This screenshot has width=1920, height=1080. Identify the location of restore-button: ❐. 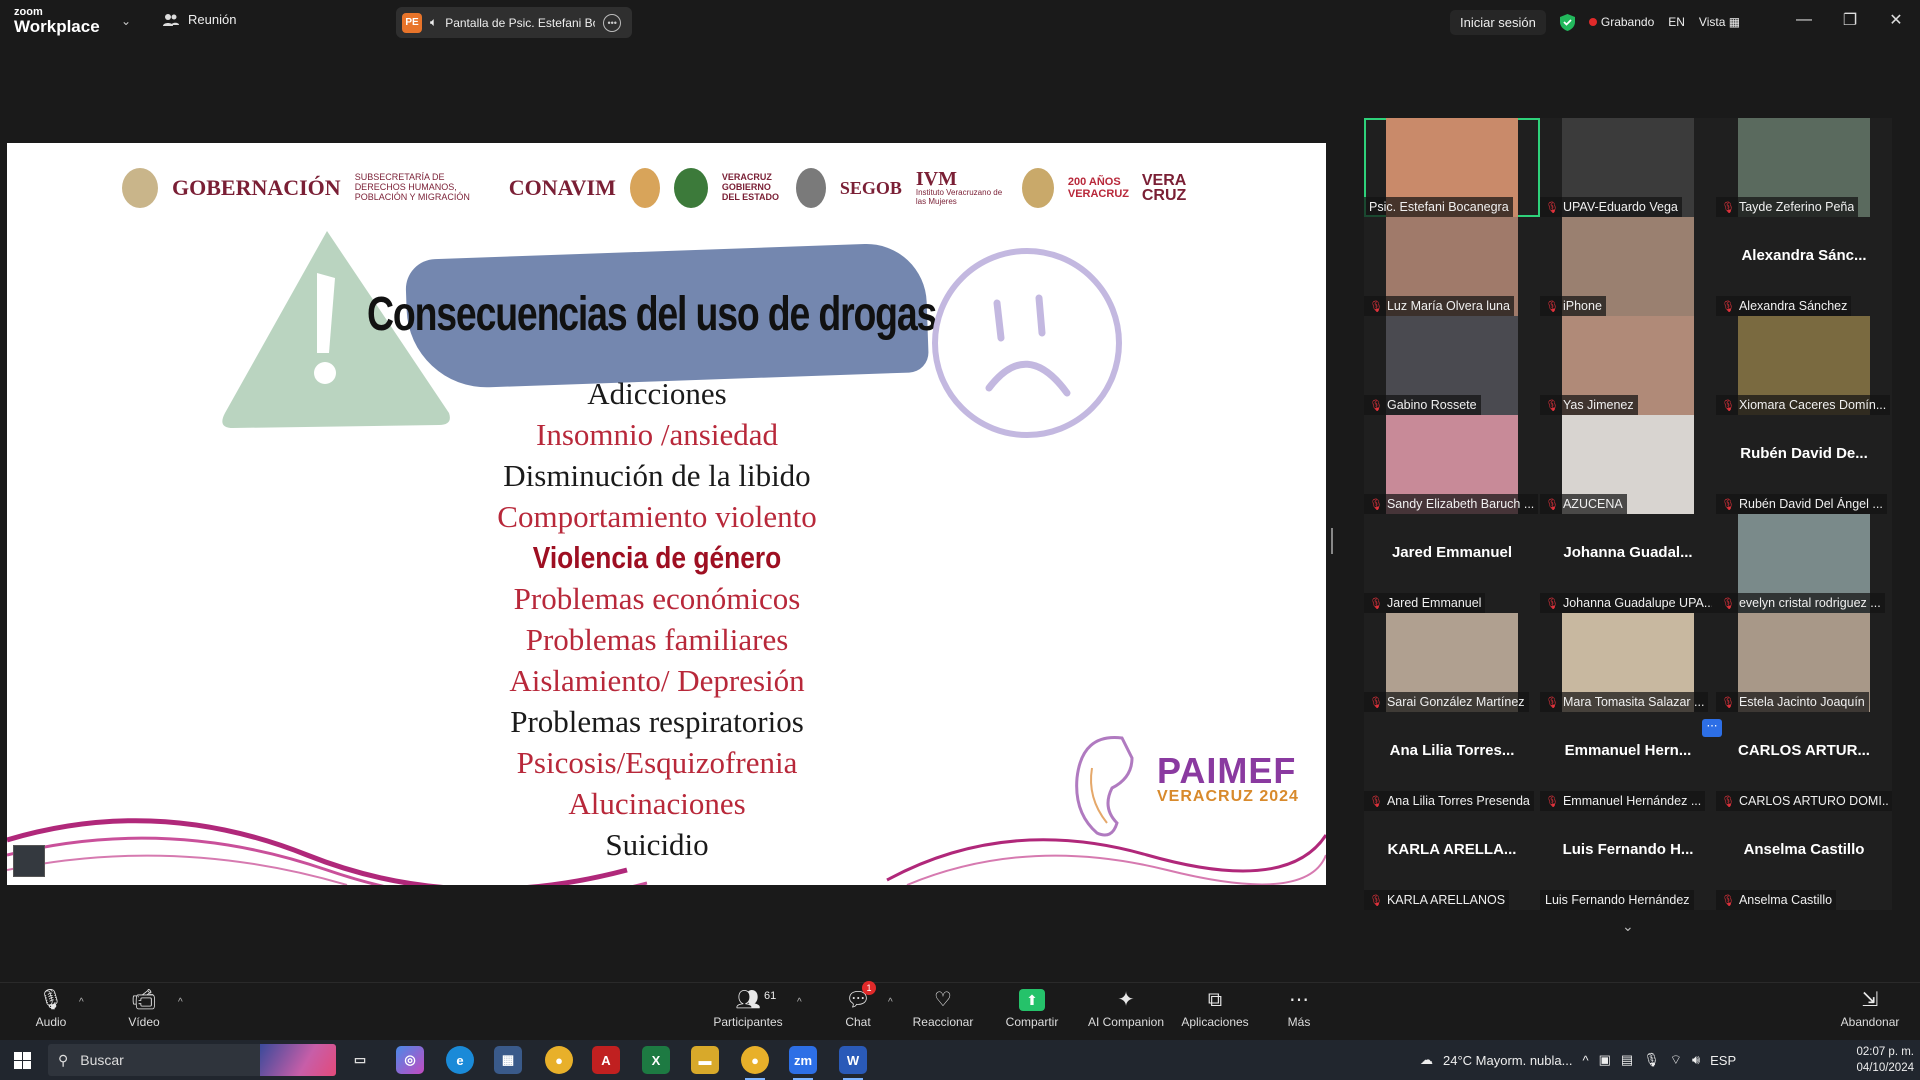
(1850, 20).